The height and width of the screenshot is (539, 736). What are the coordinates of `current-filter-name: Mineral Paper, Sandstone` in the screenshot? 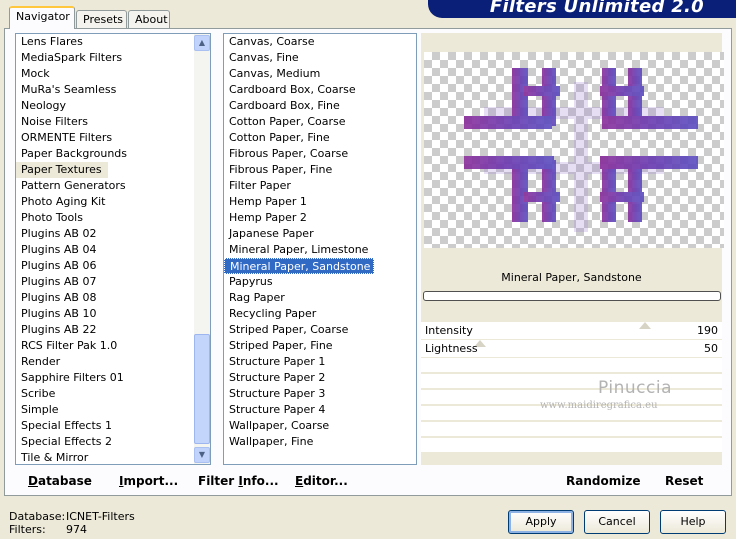 It's located at (571, 277).